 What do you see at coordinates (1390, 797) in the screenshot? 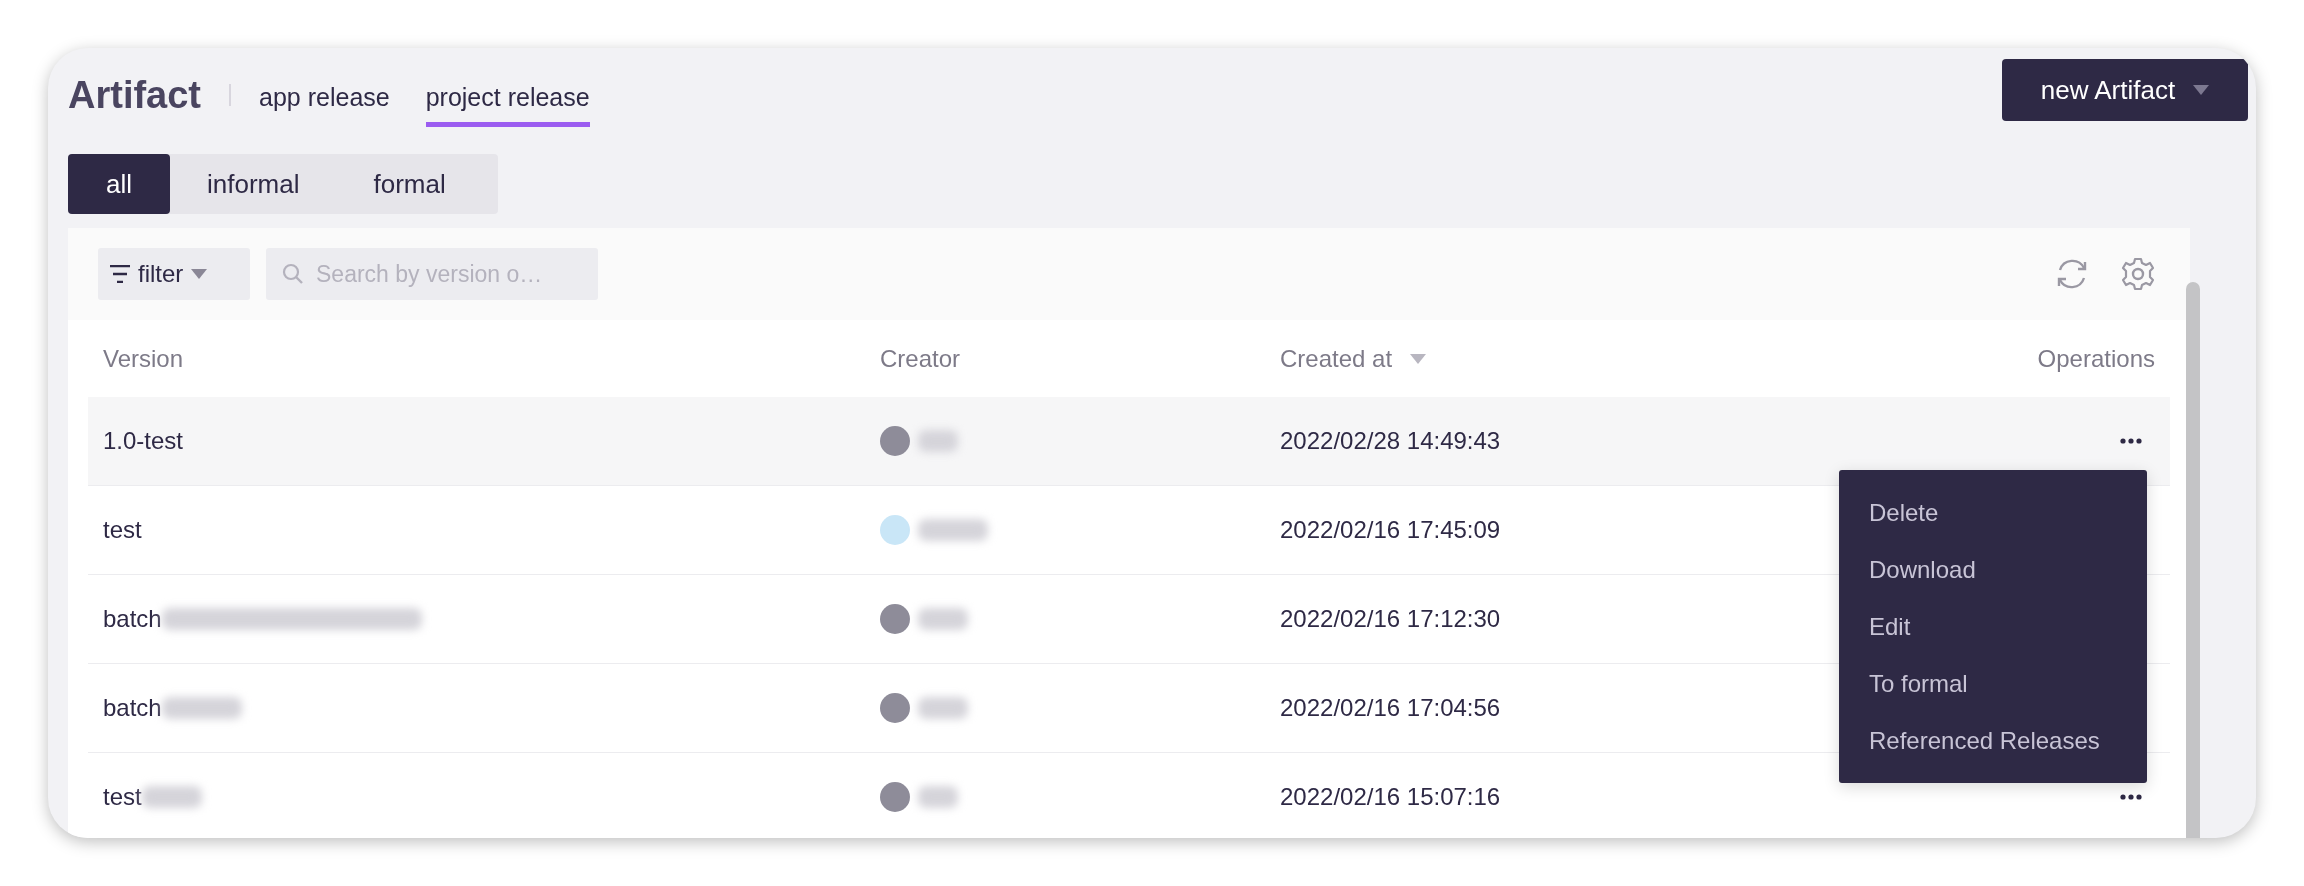
I see `date-cell: 2022/02/16 15:07:16` at bounding box center [1390, 797].